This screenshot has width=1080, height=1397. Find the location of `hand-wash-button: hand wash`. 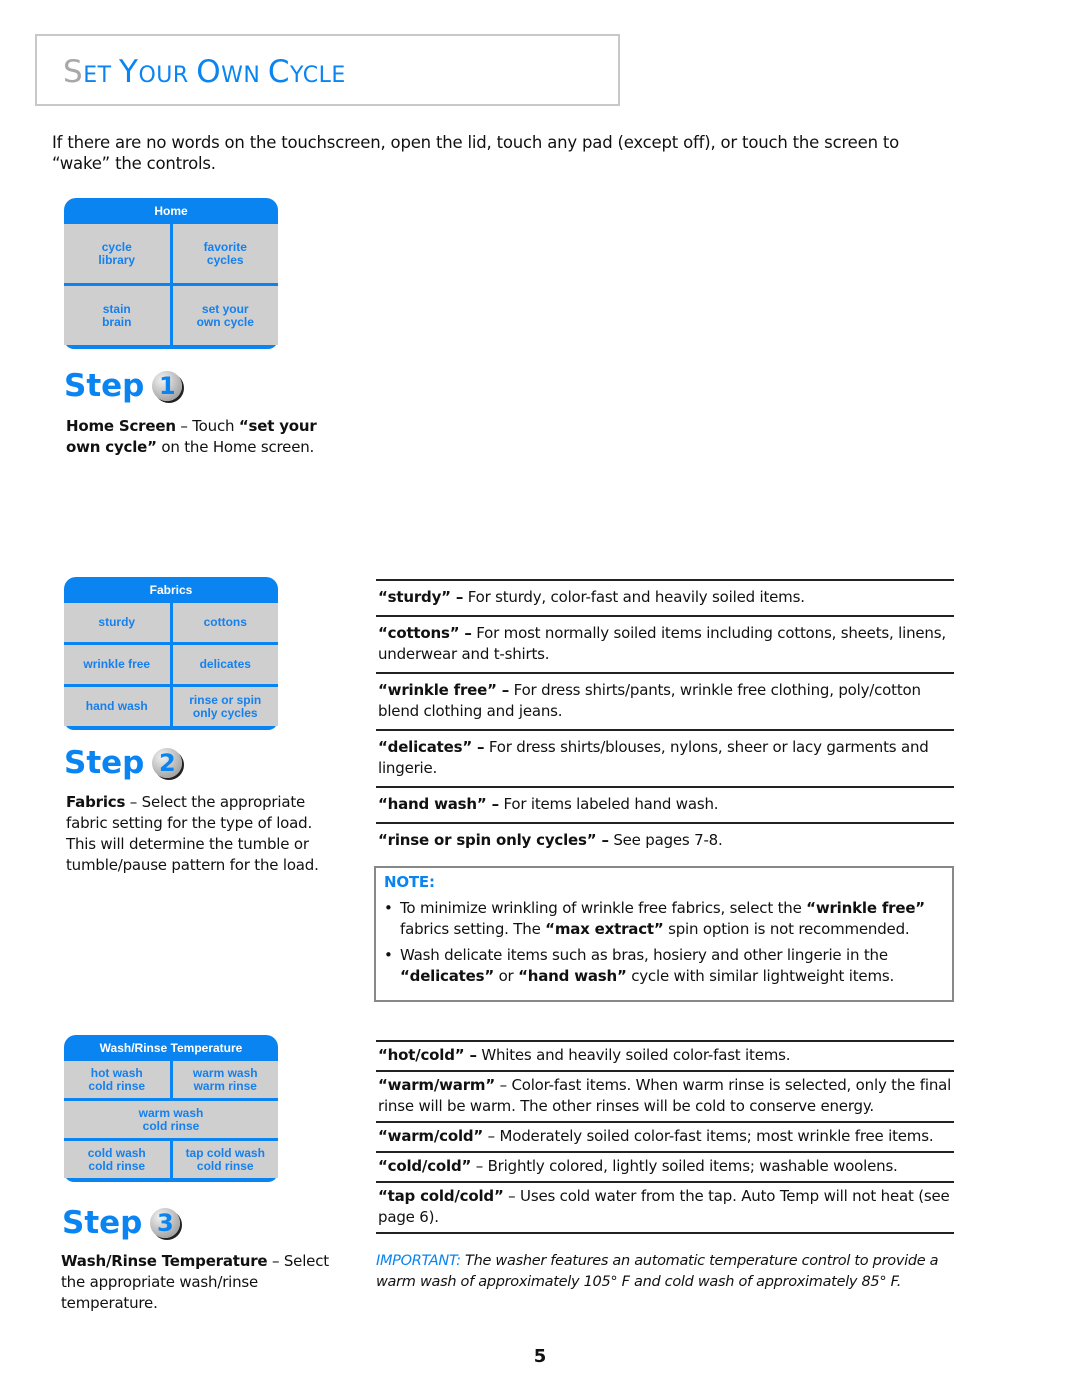

hand-wash-button: hand wash is located at coordinates (117, 706).